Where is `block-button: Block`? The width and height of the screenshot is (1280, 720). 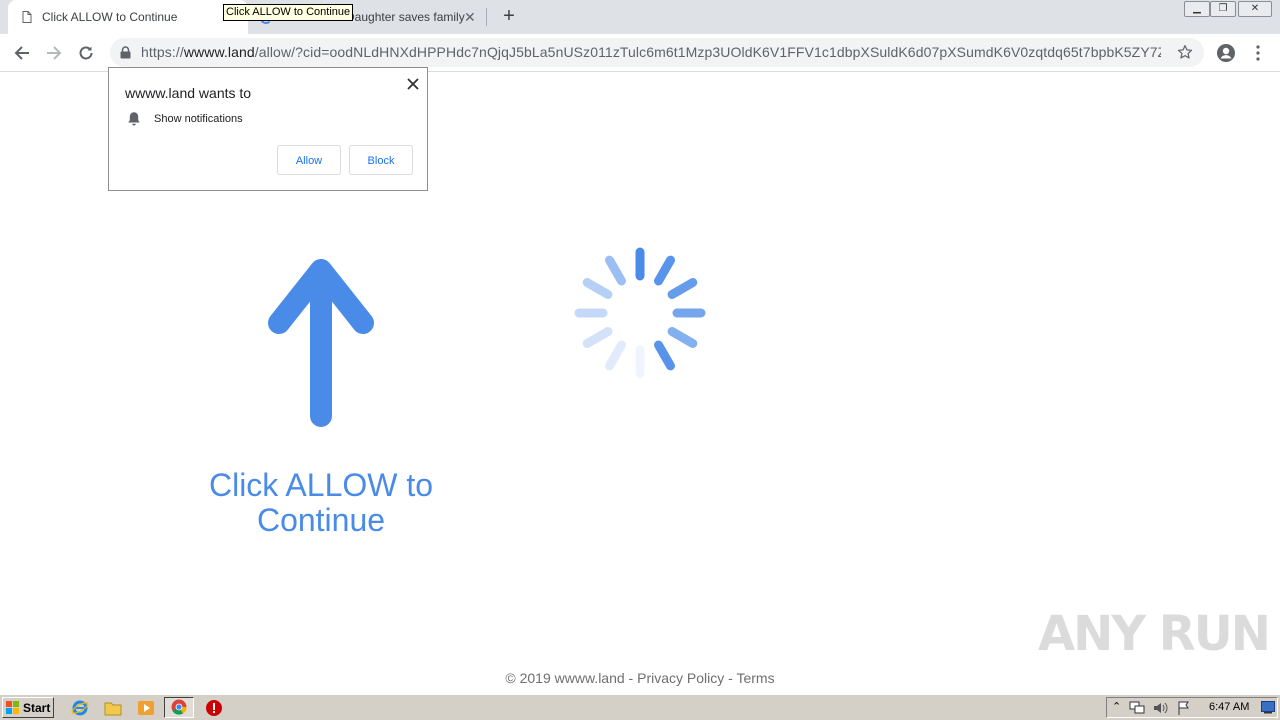
block-button: Block is located at coordinates (381, 160).